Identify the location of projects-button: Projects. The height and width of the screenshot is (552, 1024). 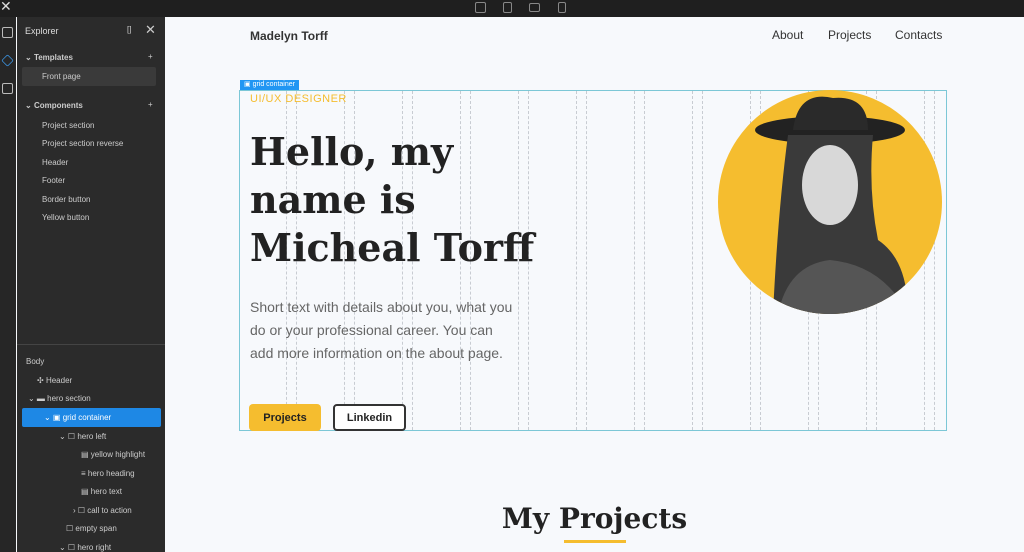
(285, 417).